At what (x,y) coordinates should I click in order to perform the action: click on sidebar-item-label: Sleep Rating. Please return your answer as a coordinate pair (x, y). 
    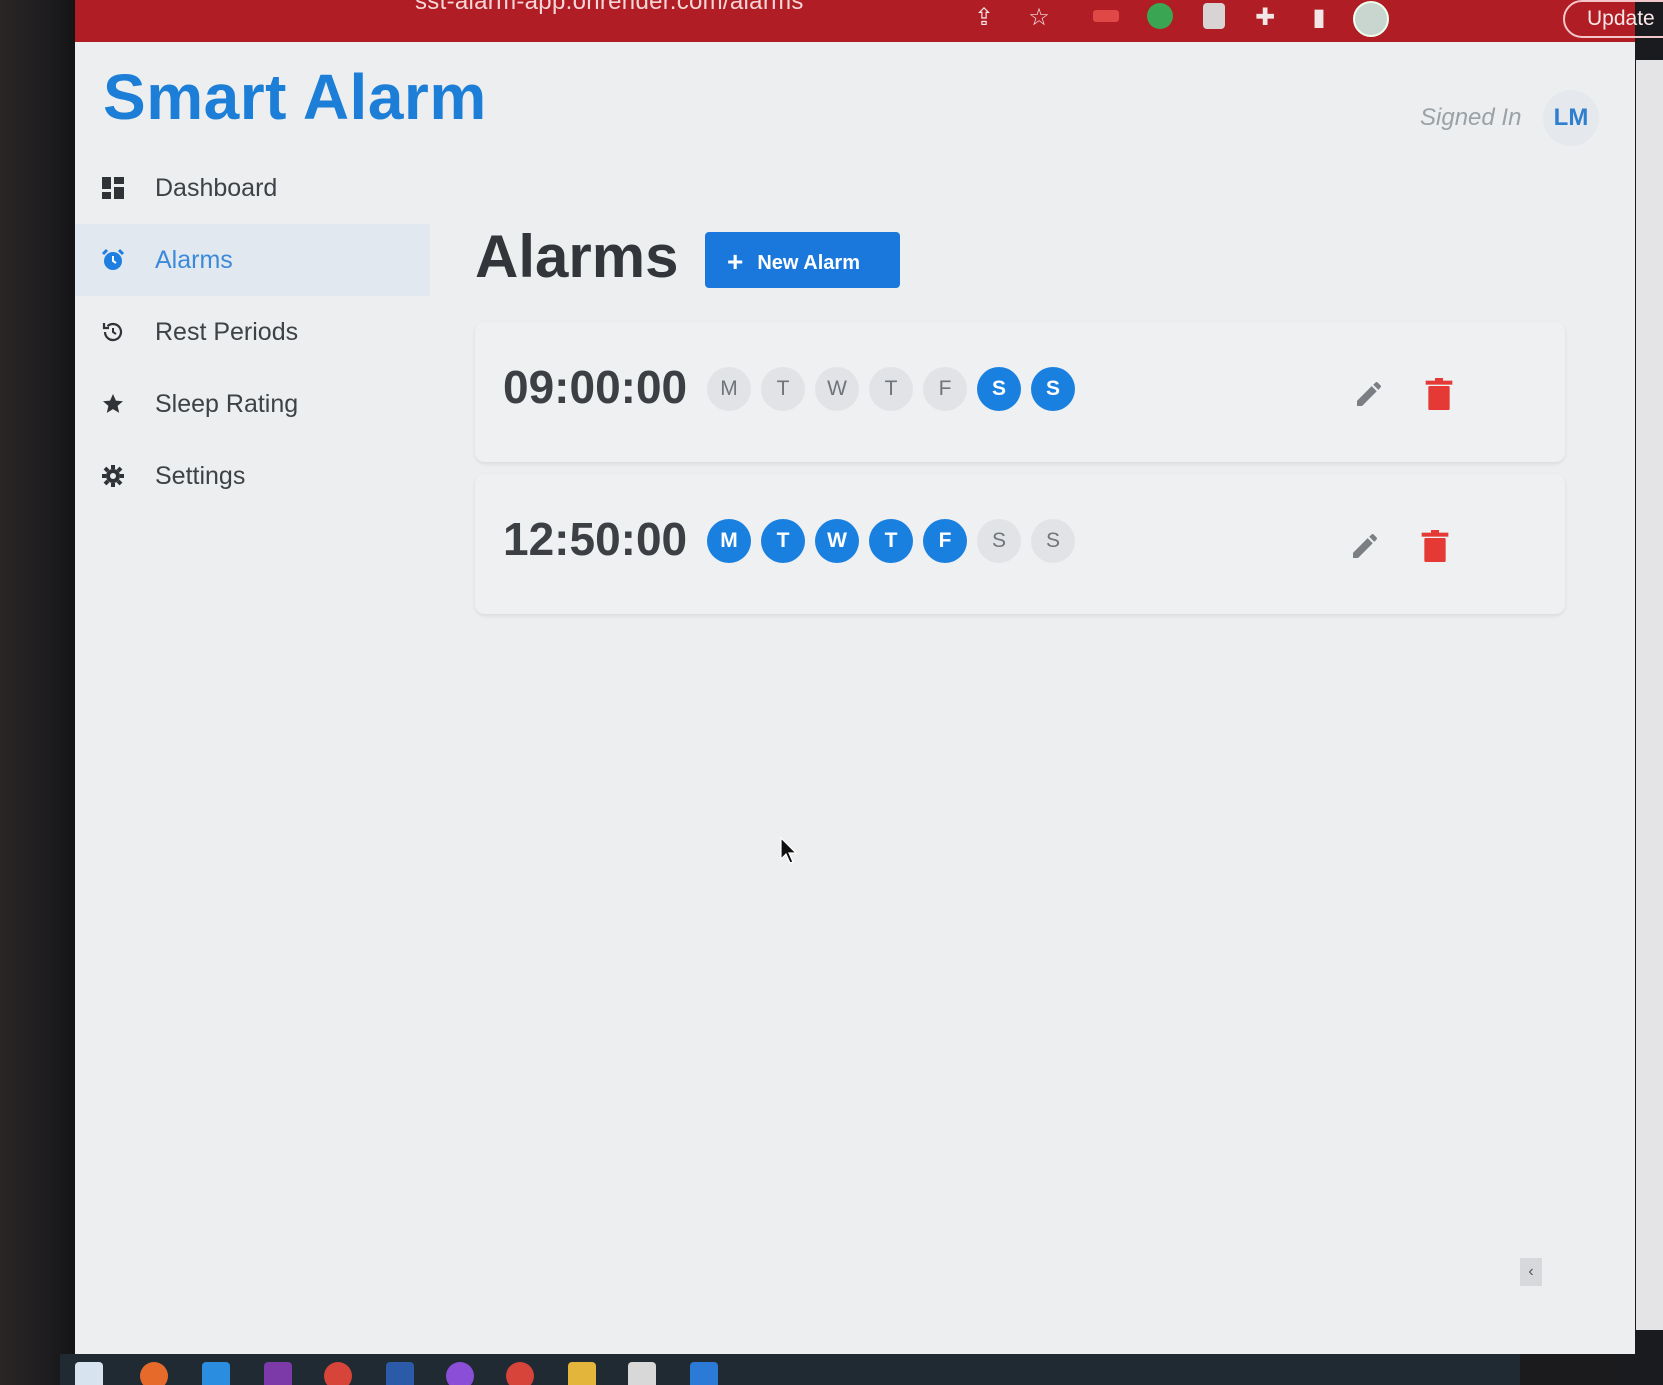
    Looking at the image, I should click on (227, 403).